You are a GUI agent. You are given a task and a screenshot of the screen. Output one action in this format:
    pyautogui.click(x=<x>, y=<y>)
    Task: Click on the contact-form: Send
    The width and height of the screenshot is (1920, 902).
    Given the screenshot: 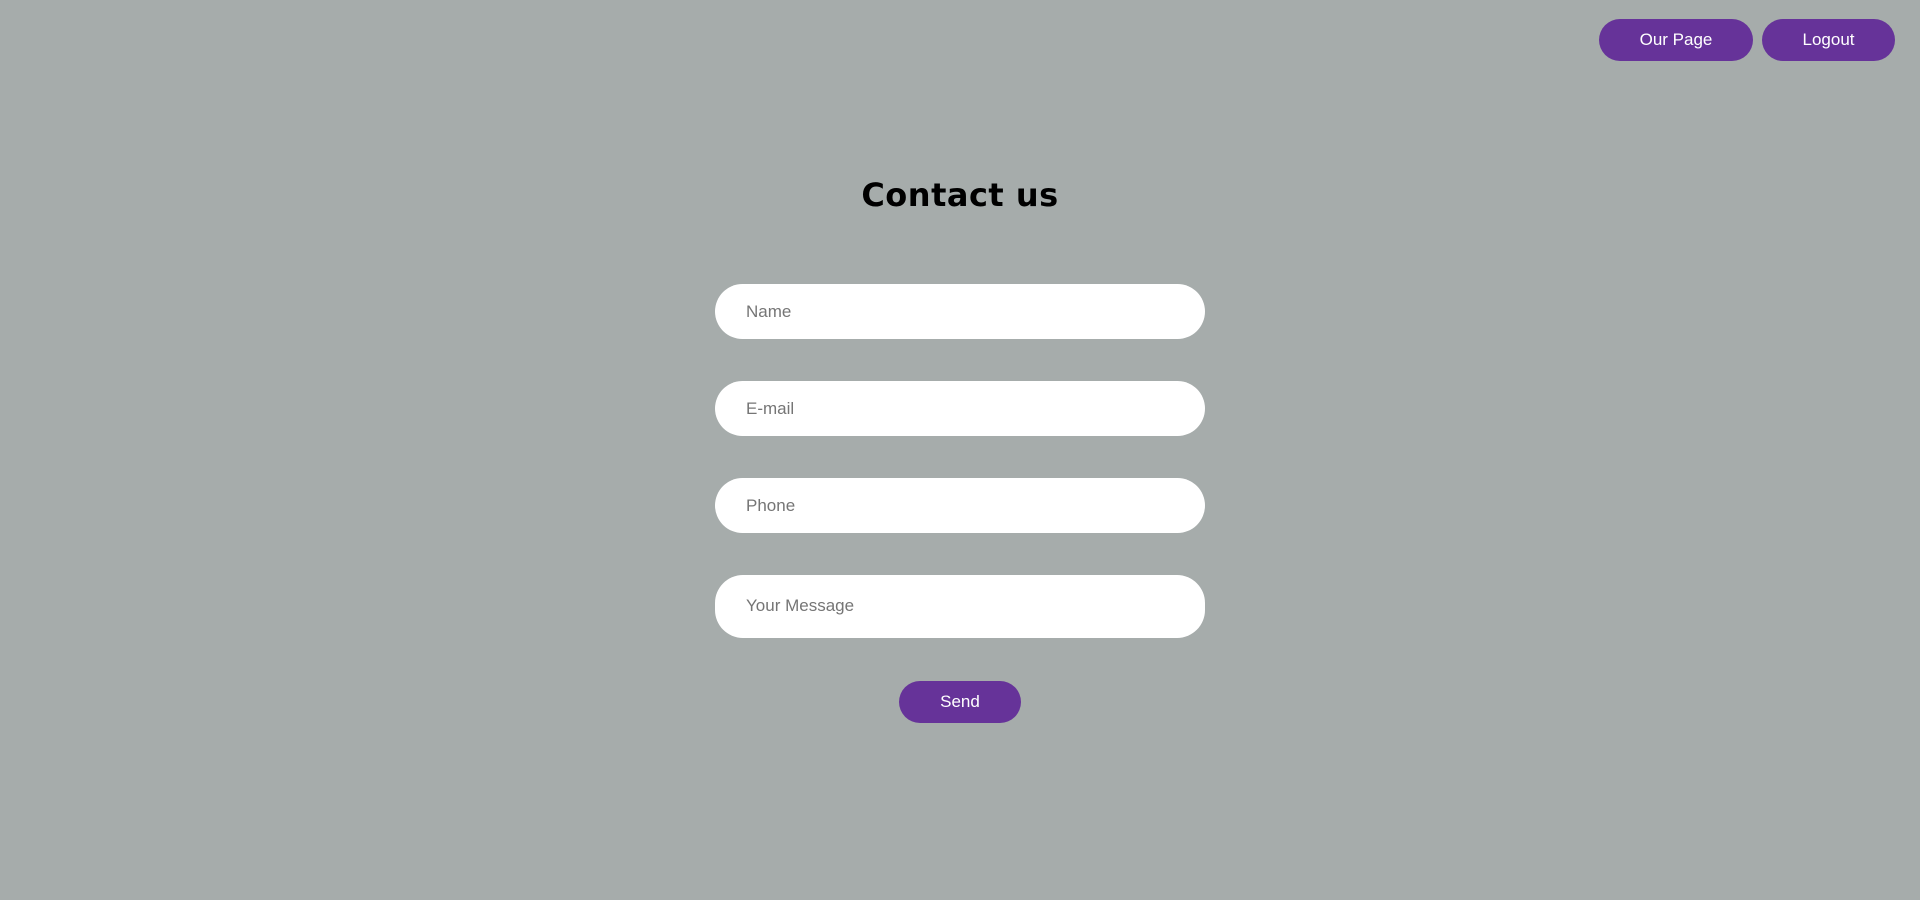 What is the action you would take?
    pyautogui.click(x=960, y=503)
    